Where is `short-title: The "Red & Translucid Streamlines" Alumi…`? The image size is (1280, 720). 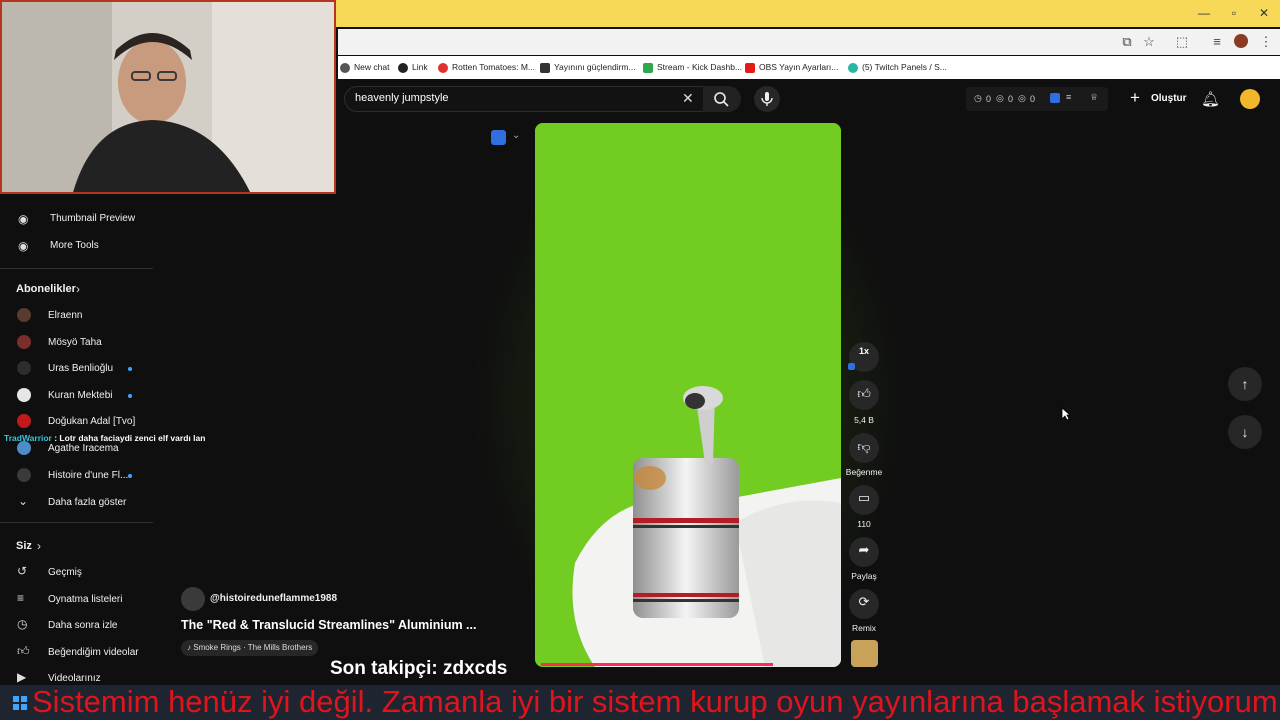 short-title: The "Red & Translucid Streamlines" Alumi… is located at coordinates (328, 625).